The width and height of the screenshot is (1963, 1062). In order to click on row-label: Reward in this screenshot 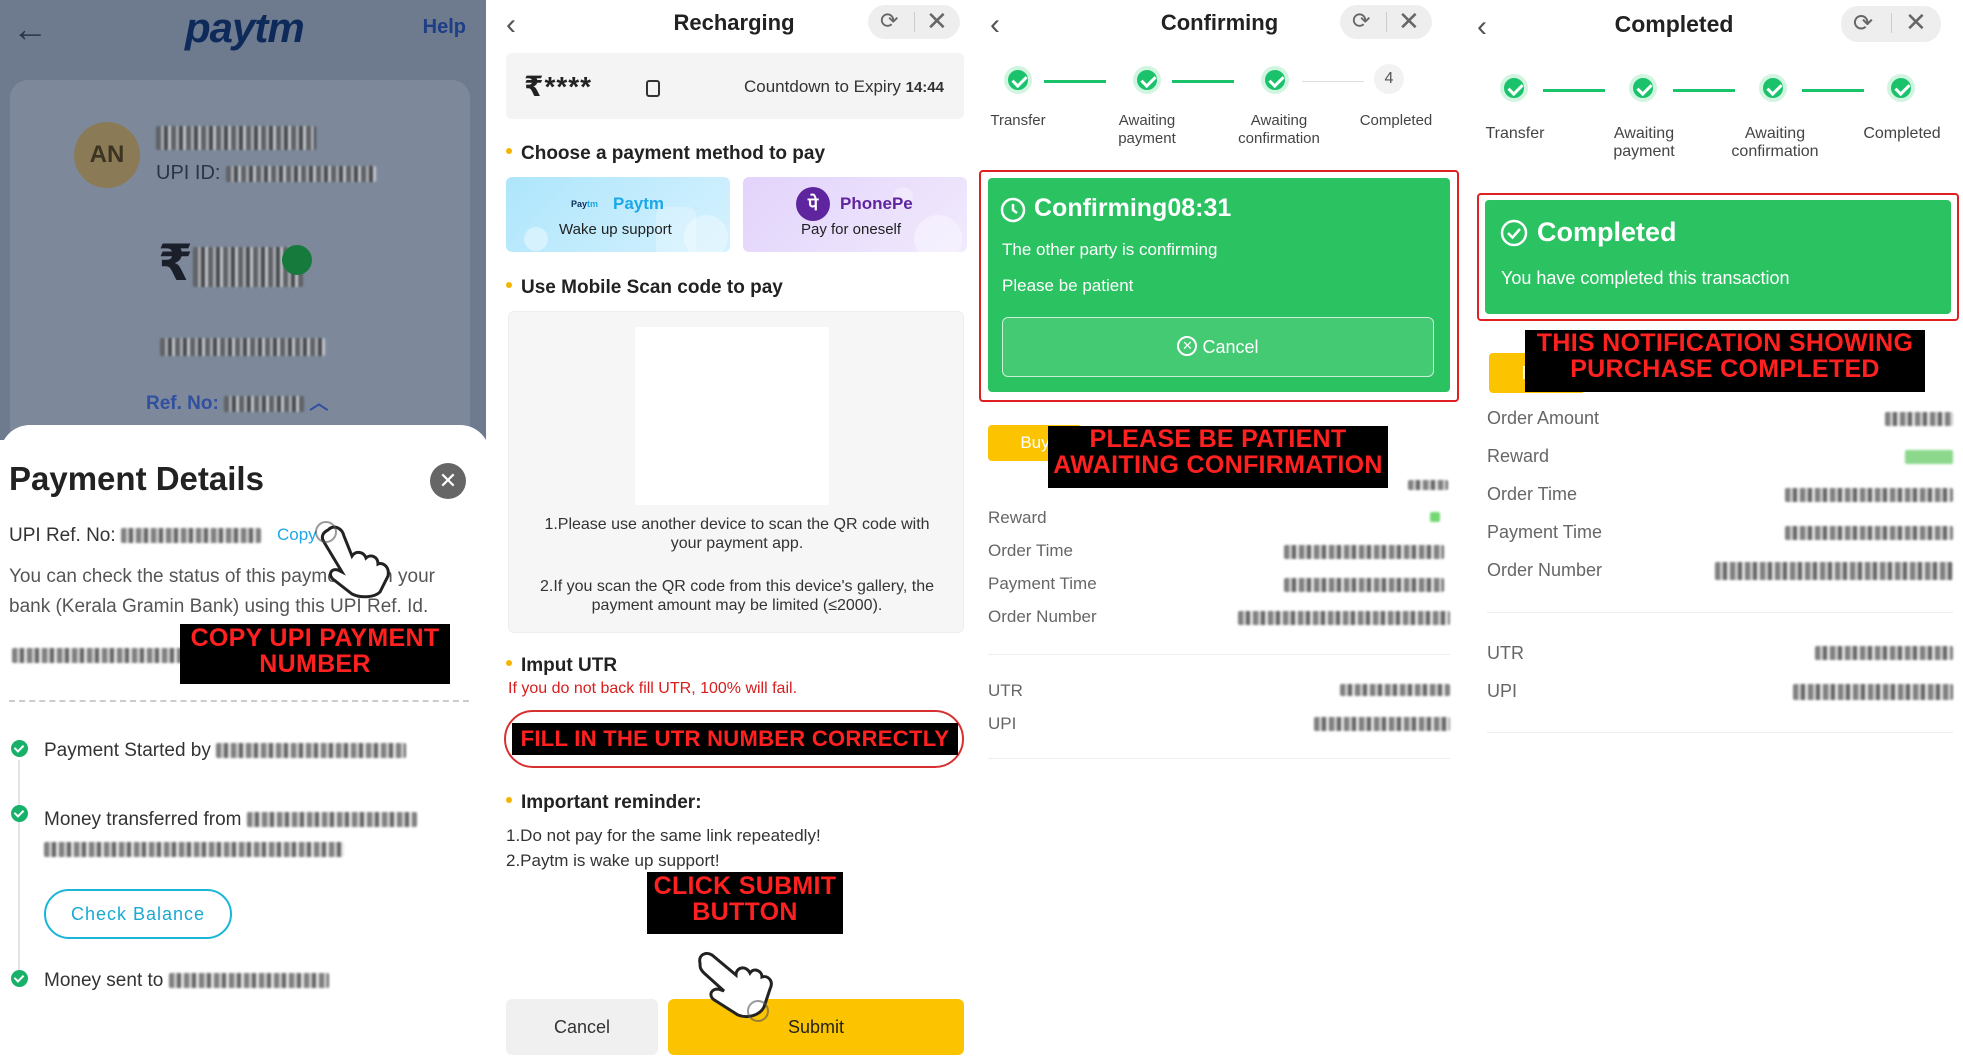, I will do `click(1518, 456)`.